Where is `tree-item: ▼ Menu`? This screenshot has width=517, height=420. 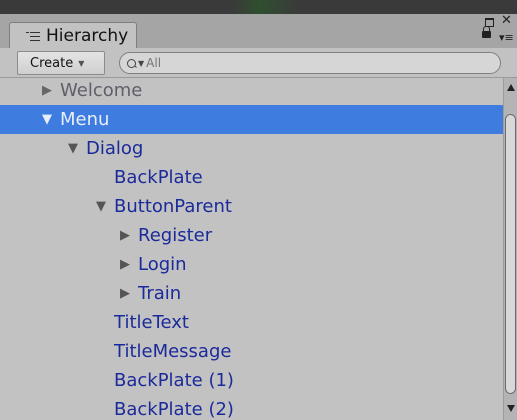 tree-item: ▼ Menu is located at coordinates (251, 119).